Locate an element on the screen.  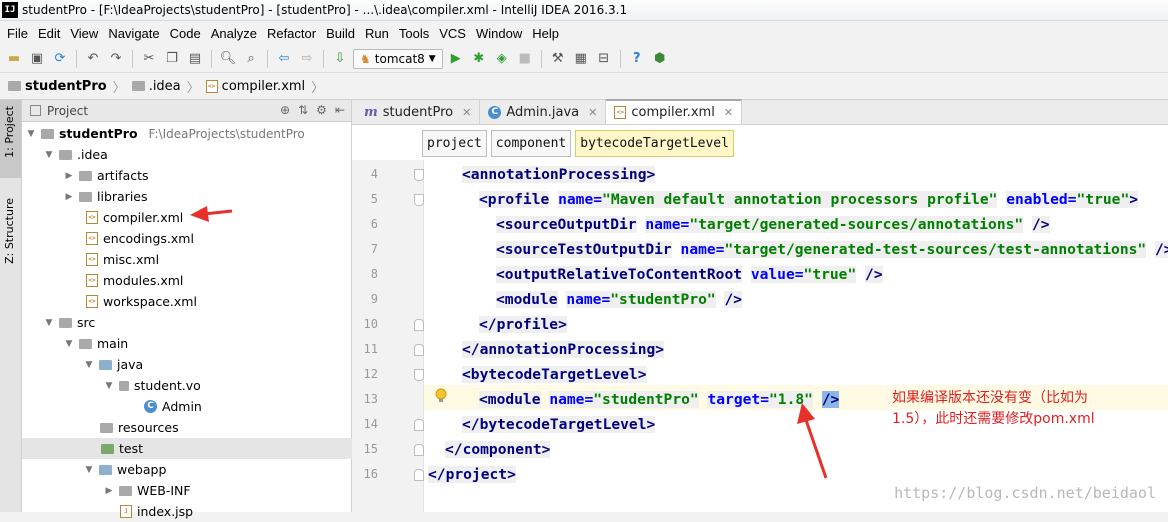
tree-item-web-inf: ▶ WEB-INF is located at coordinates (147, 490).